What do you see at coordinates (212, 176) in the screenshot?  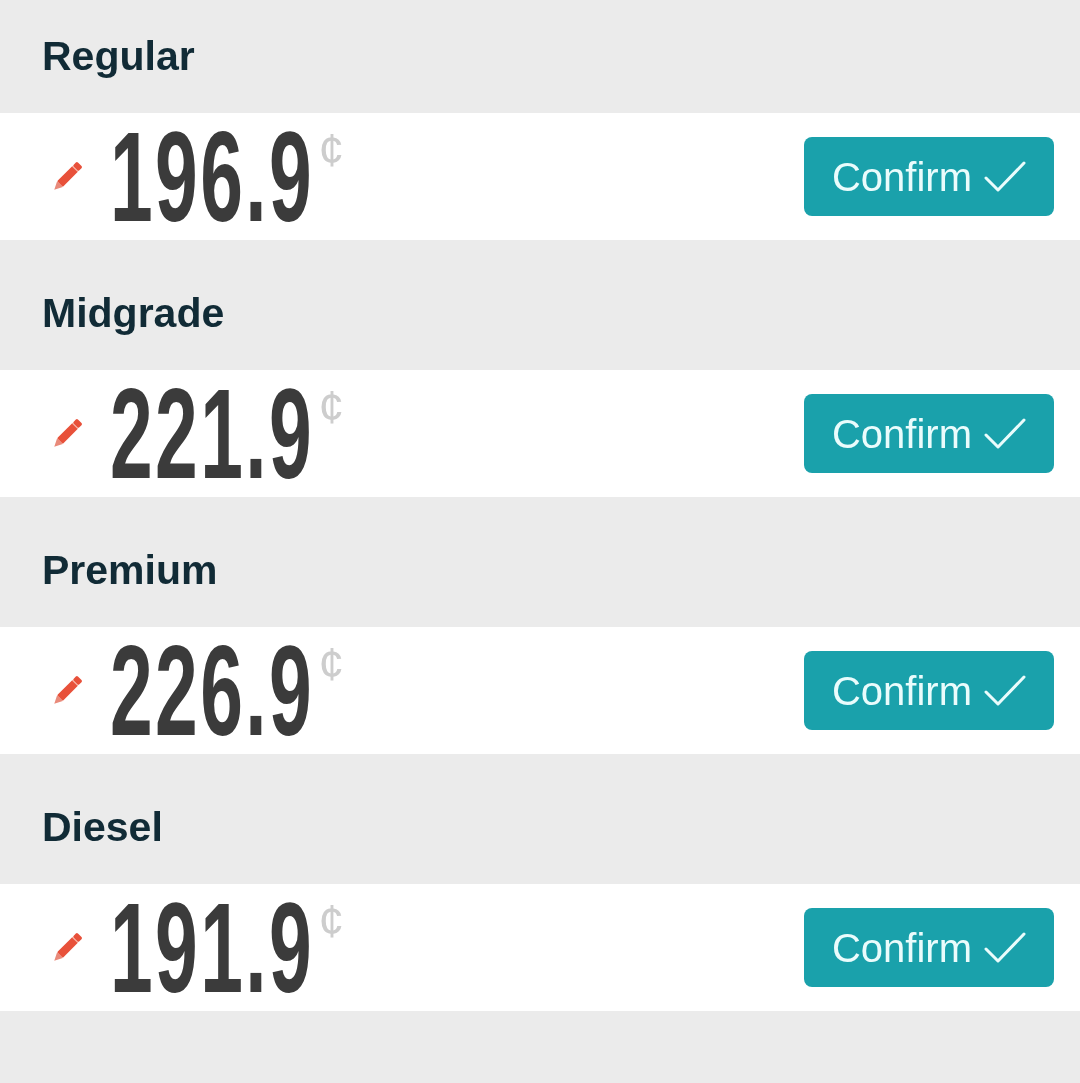 I see `price-display: 196.9` at bounding box center [212, 176].